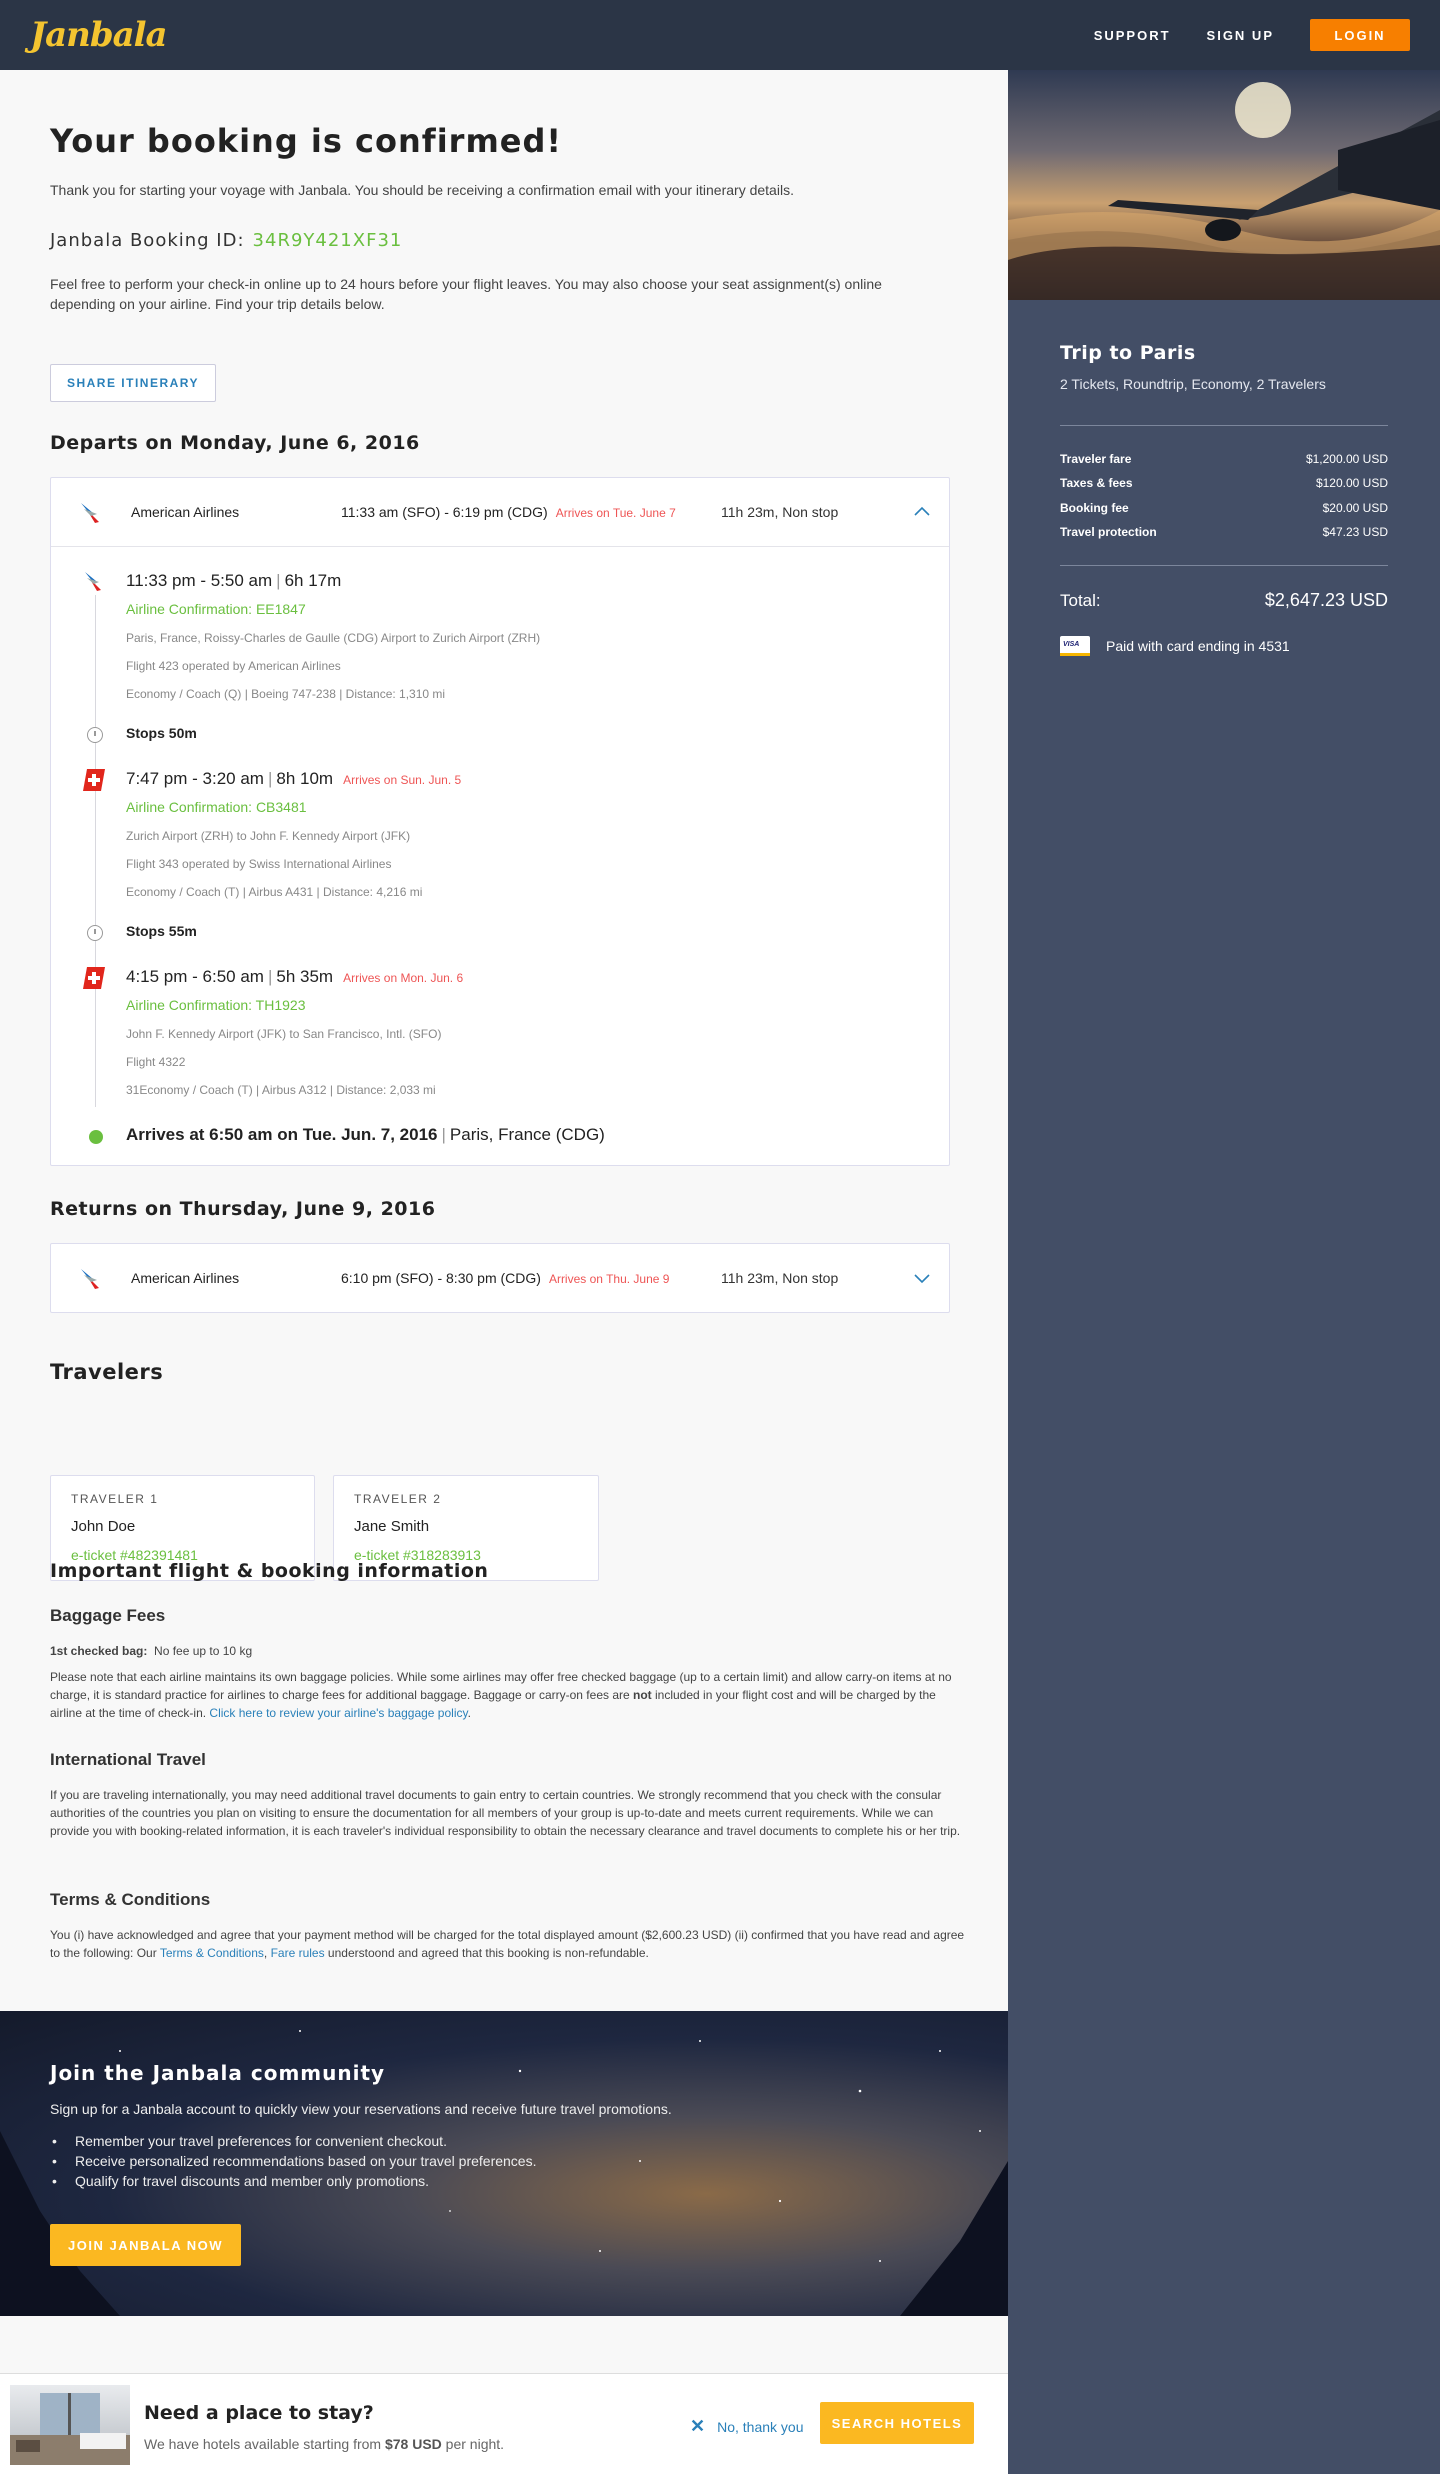  What do you see at coordinates (473, 2444) in the screenshot?
I see `hotel-sub-post: per night.` at bounding box center [473, 2444].